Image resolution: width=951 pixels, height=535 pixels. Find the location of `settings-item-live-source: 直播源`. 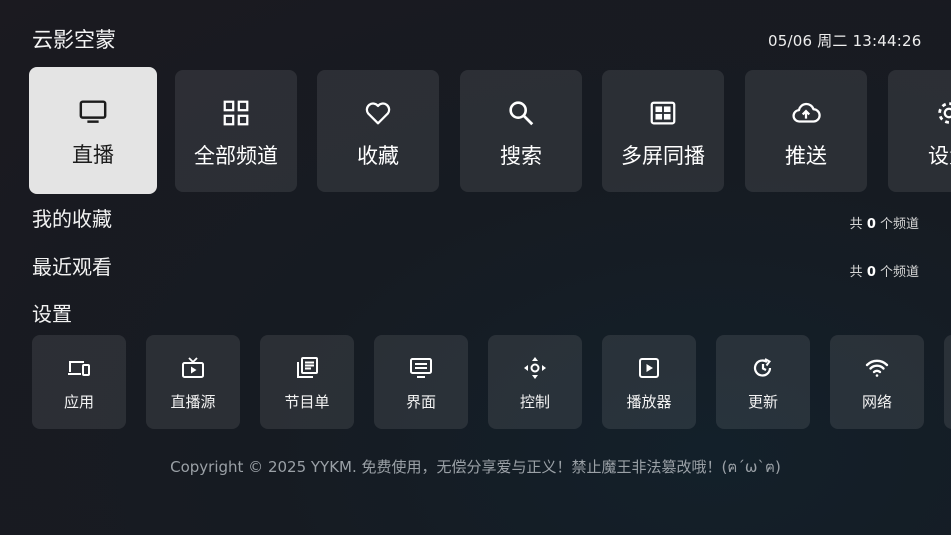

settings-item-live-source: 直播源 is located at coordinates (193, 382).